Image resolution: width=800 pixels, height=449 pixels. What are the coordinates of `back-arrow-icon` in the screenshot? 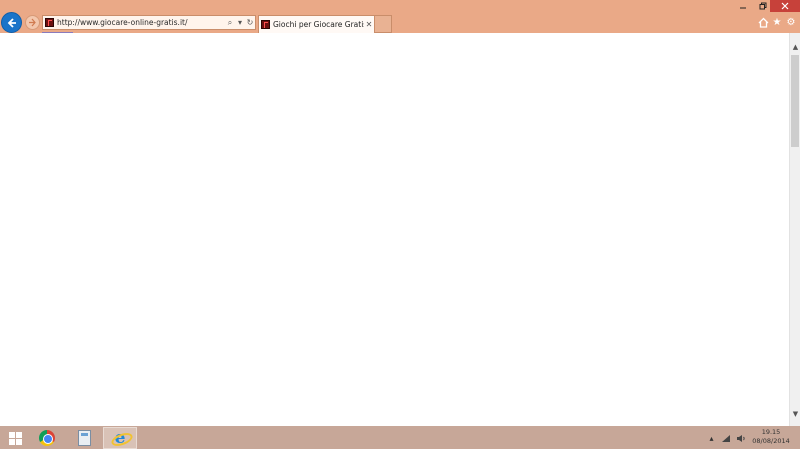 It's located at (11, 22).